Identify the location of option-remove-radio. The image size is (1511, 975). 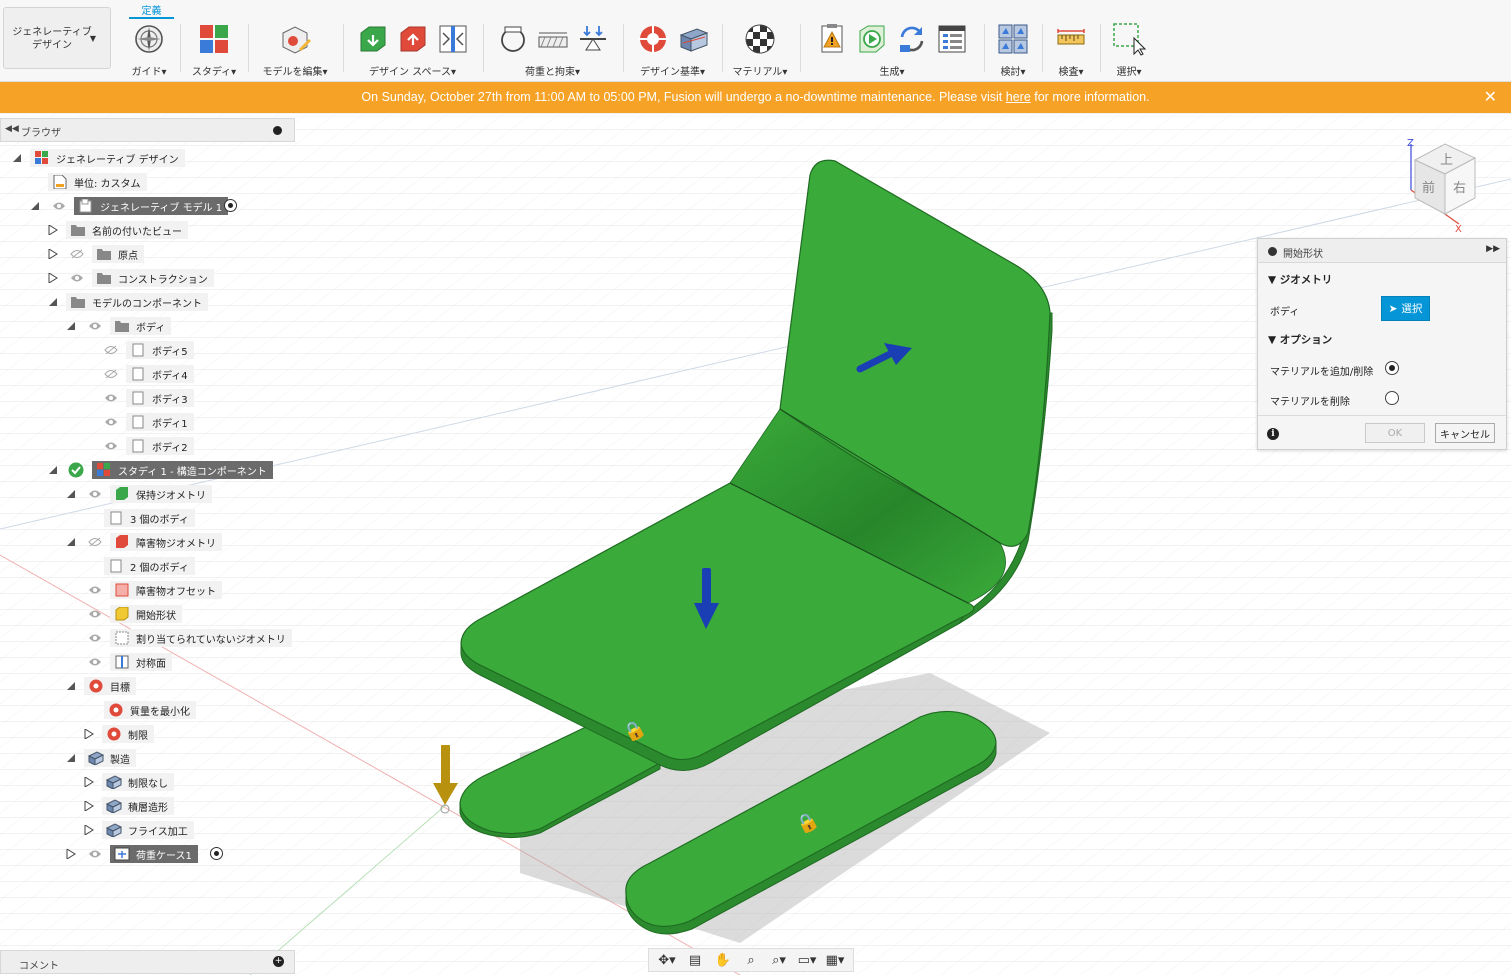
(1392, 398).